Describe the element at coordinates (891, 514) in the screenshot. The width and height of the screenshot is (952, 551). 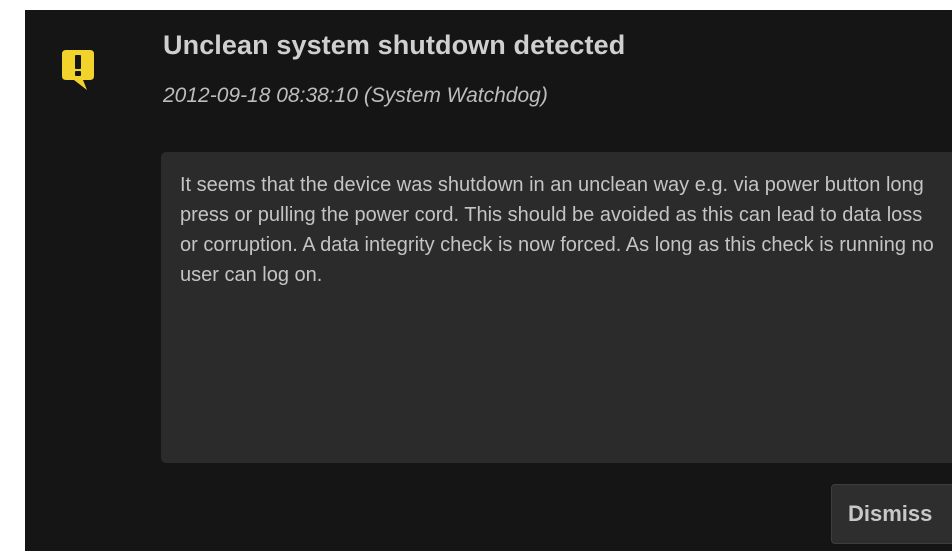
I see `dismiss-button: Dismiss` at that location.